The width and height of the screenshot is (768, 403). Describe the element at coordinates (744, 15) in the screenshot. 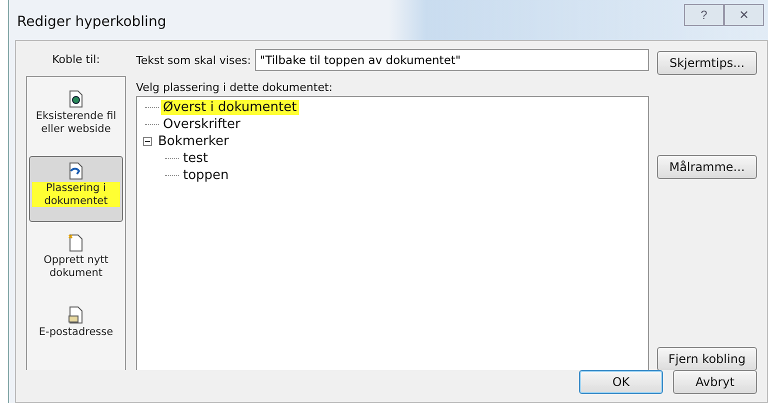

I see `close-button: ✕` at that location.